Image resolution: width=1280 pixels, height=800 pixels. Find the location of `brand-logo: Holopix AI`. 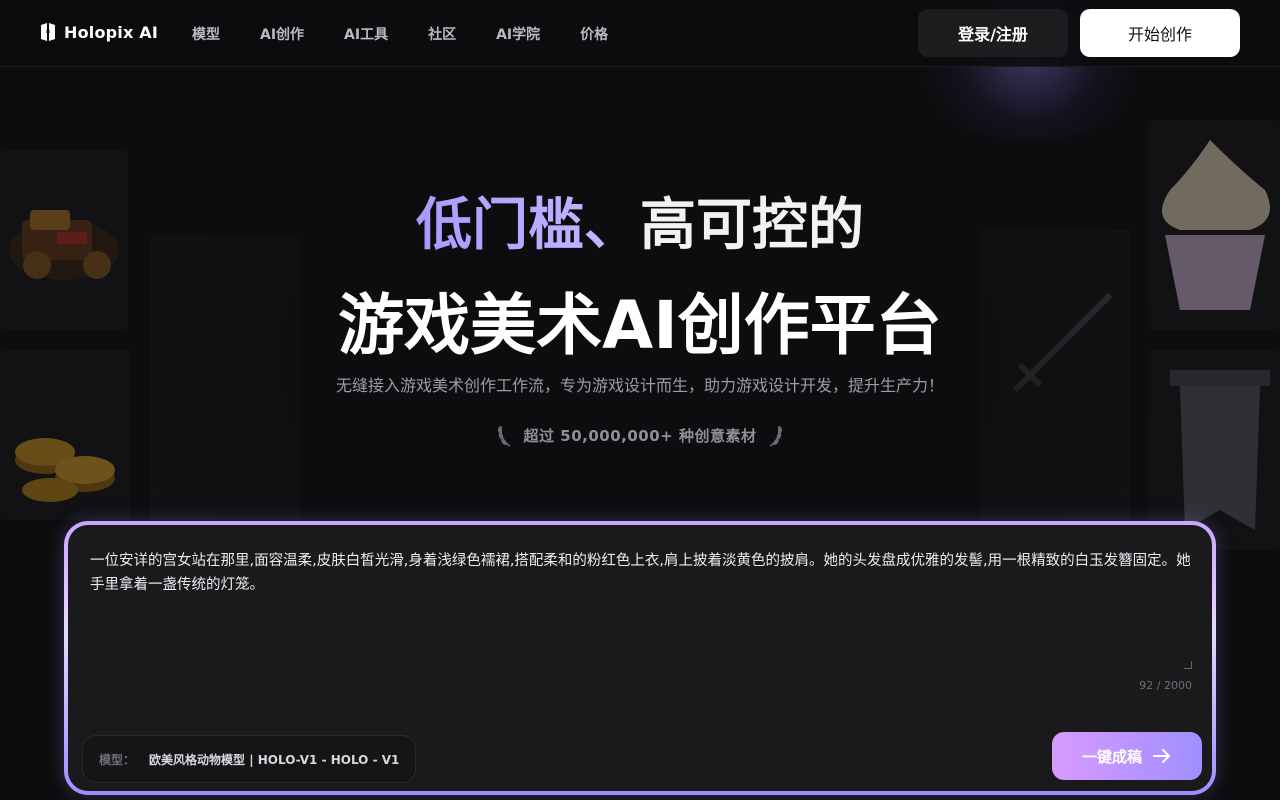

brand-logo: Holopix AI is located at coordinates (99, 32).